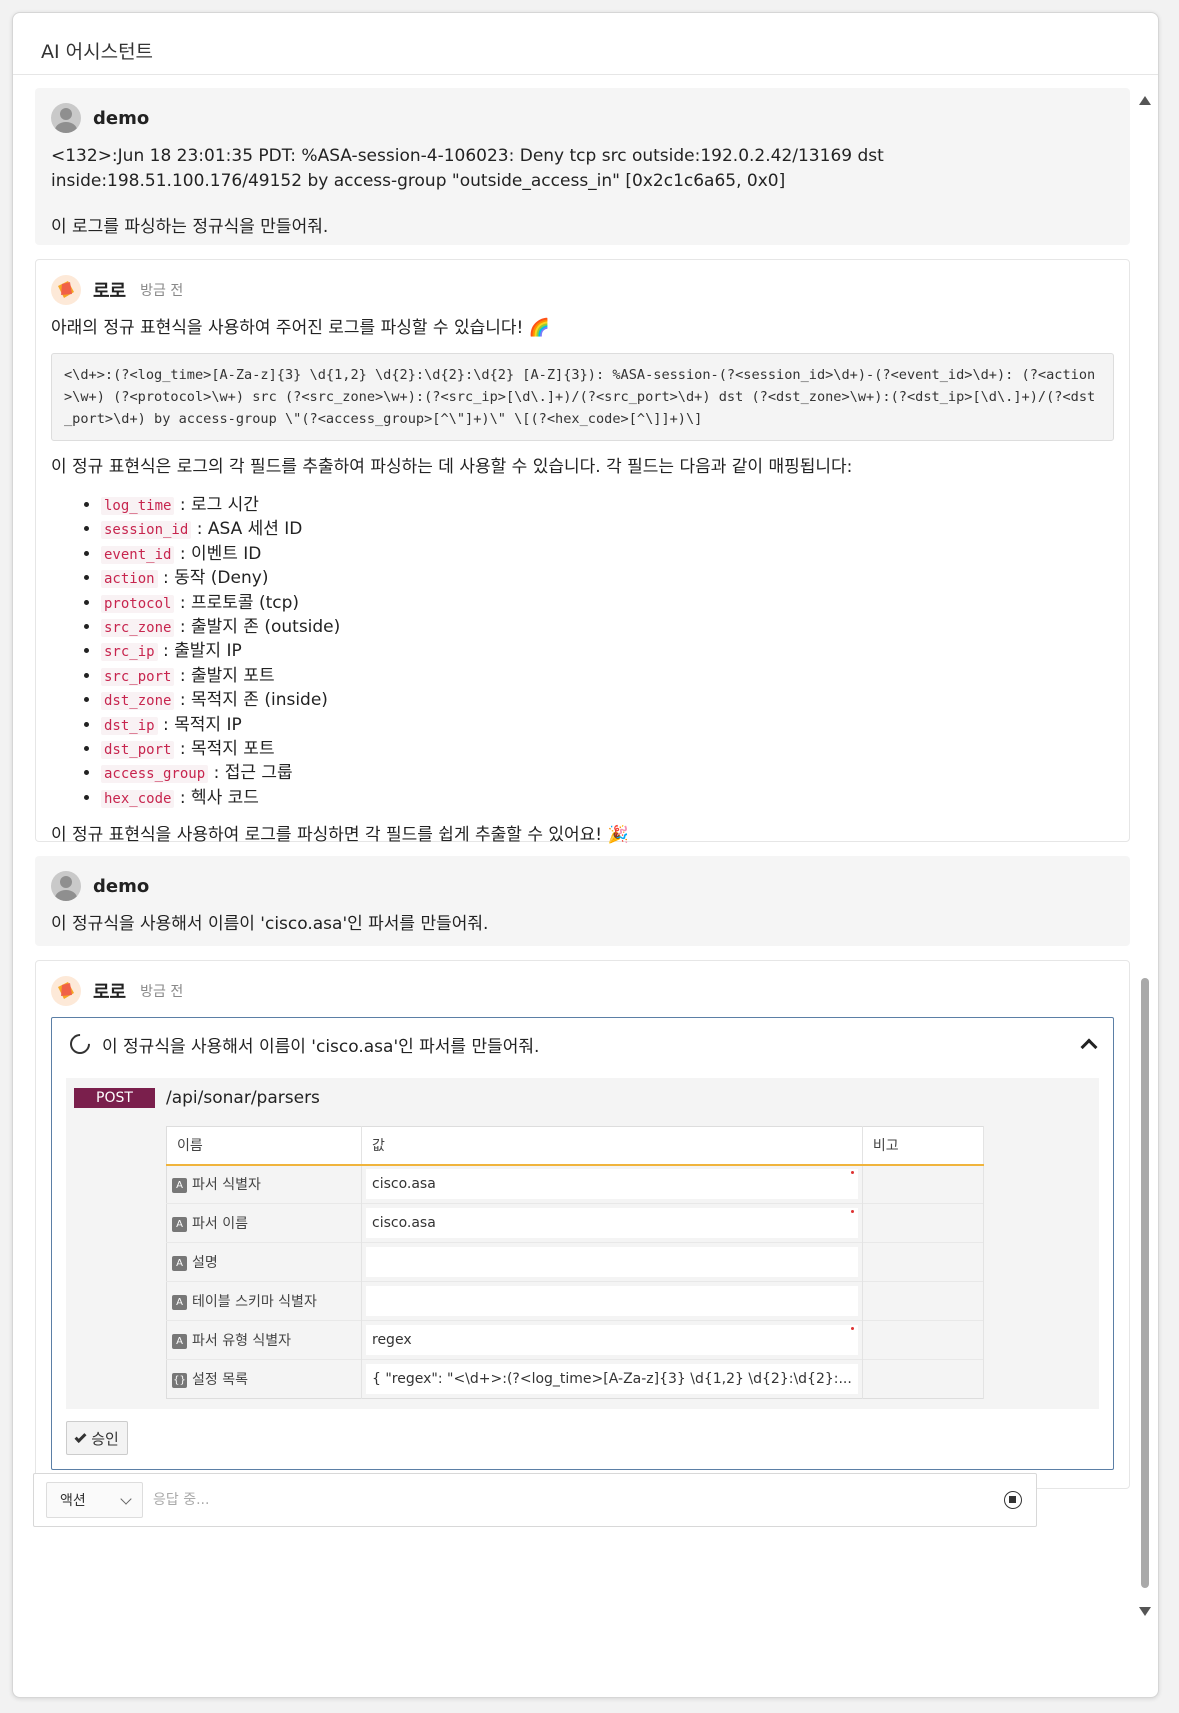  I want to click on param-value-input: regex, so click(612, 1340).